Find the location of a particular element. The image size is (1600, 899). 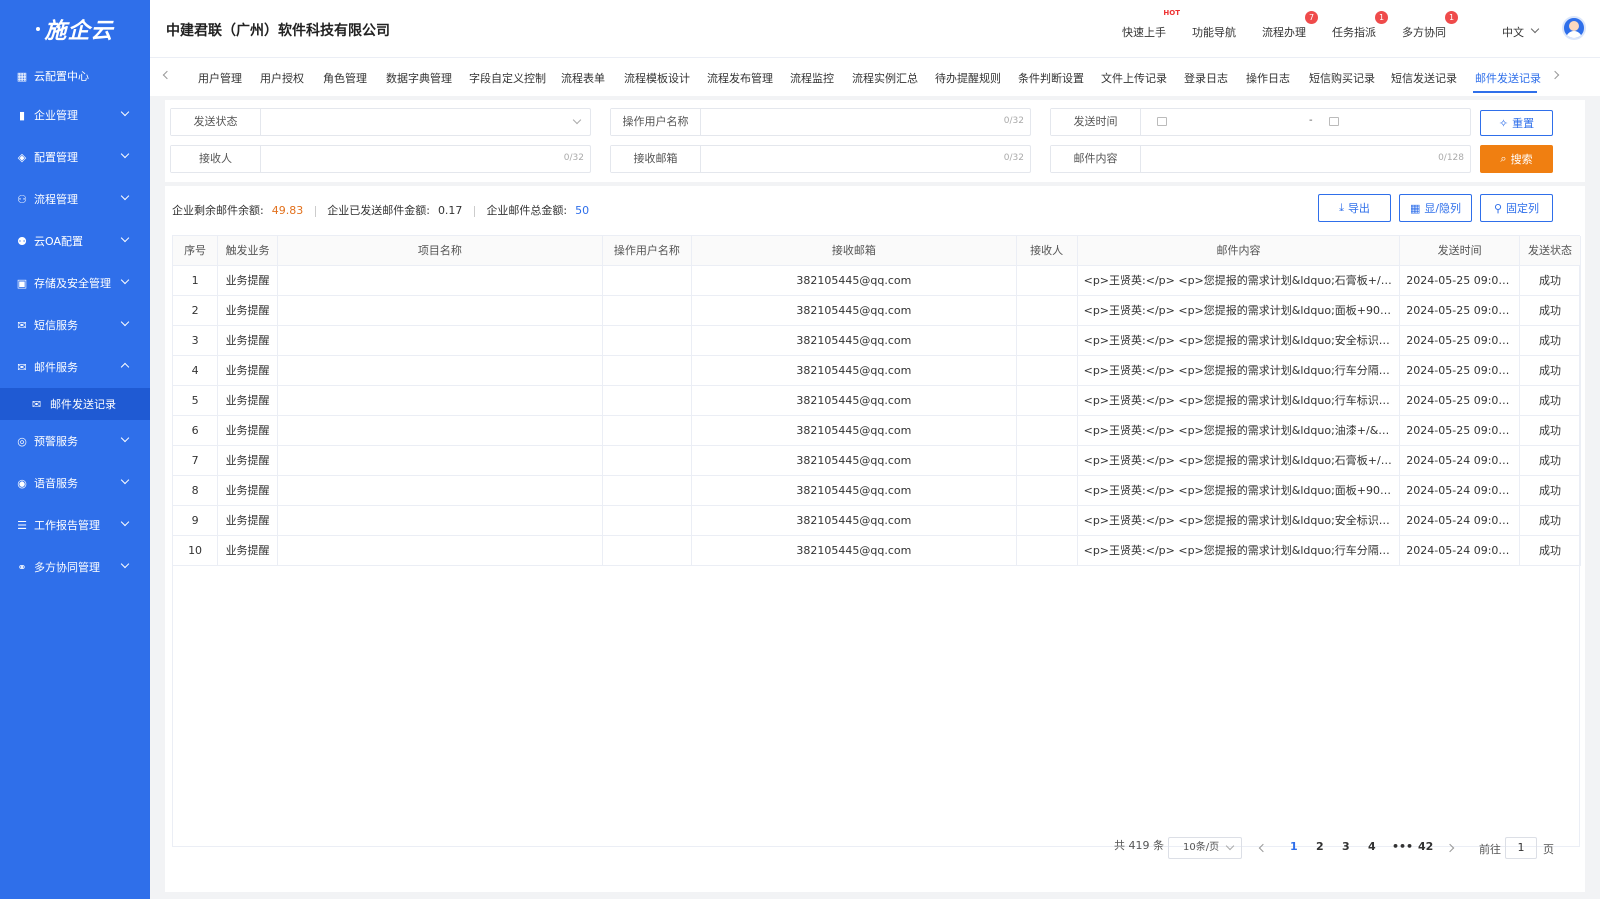

tab-item: 流程监控 is located at coordinates (812, 78).